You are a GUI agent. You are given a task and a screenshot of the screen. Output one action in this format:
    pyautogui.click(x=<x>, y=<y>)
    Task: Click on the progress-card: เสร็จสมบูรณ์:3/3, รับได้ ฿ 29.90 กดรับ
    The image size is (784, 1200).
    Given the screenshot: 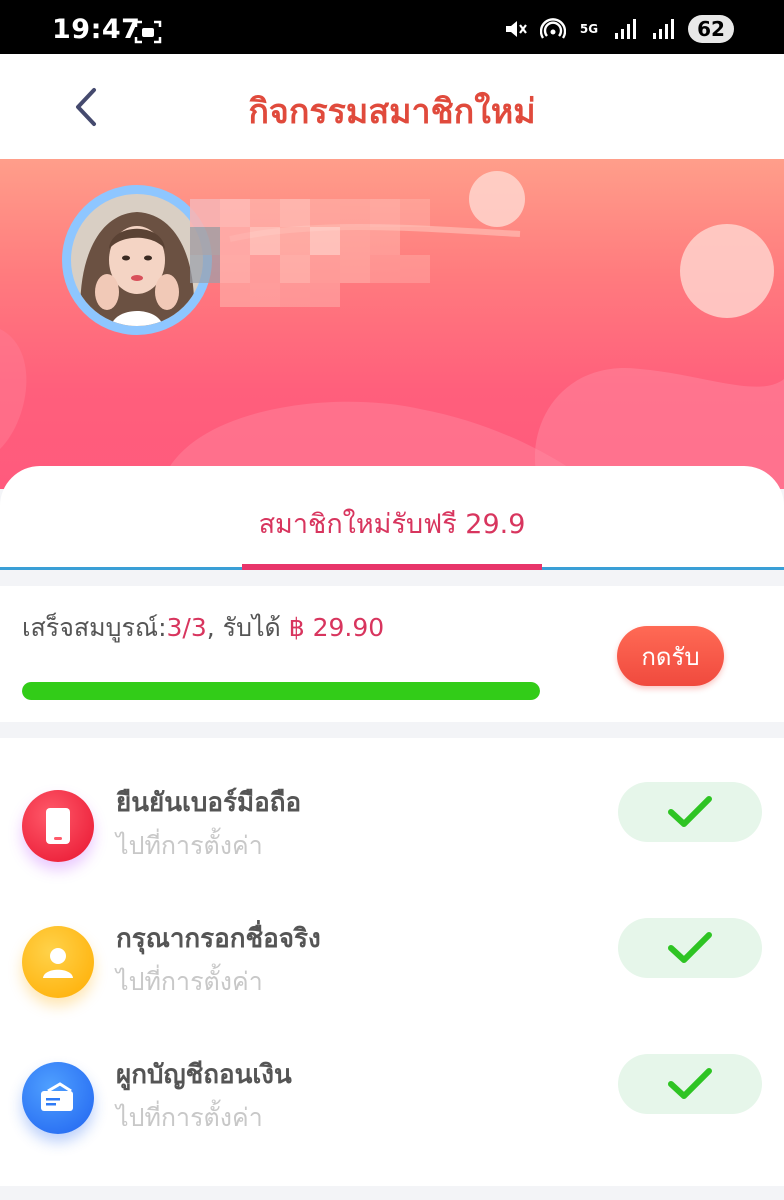 What is the action you would take?
    pyautogui.click(x=392, y=654)
    